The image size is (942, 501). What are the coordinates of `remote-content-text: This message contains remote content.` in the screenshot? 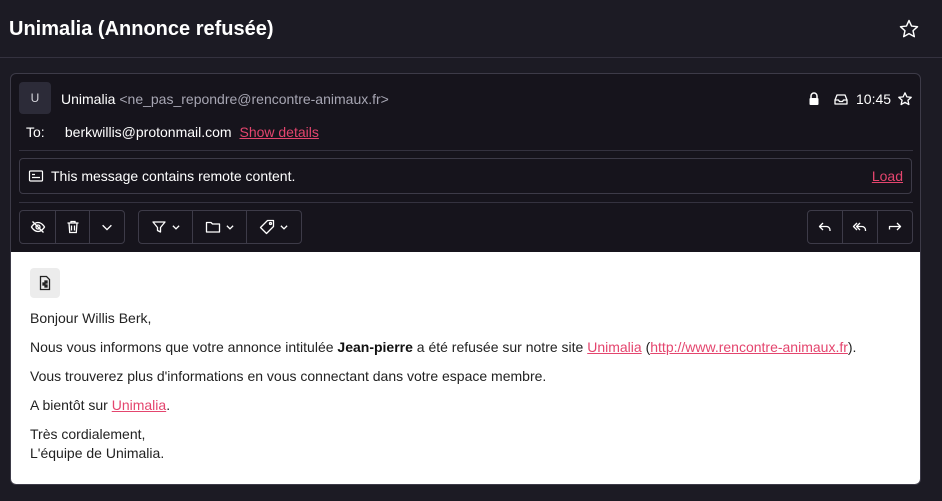 It's located at (173, 176).